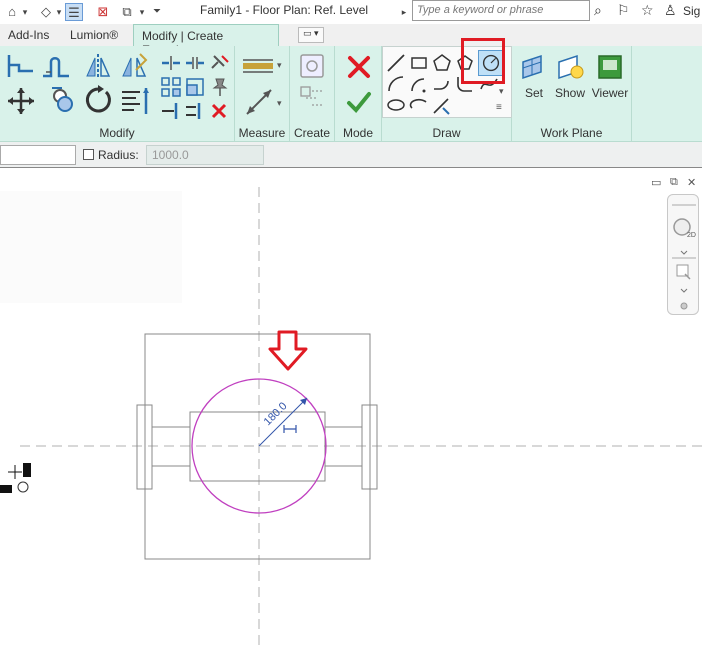 Image resolution: width=702 pixels, height=647 pixels. I want to click on minimize-view-icon: ▭, so click(656, 182).